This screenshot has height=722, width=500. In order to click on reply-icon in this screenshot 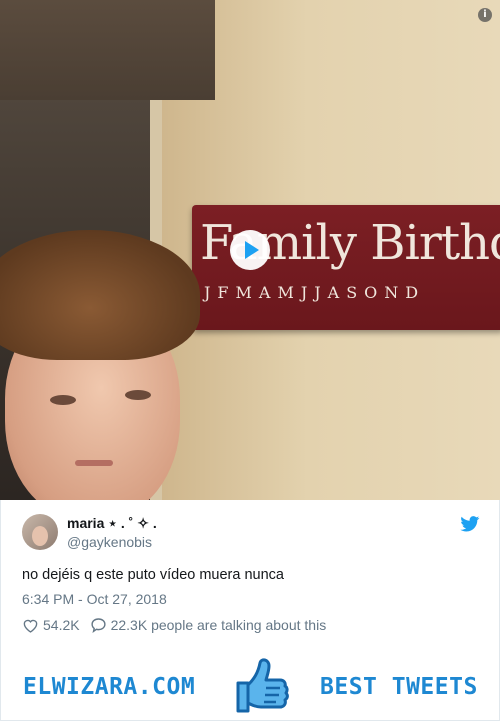, I will do `click(98, 625)`.